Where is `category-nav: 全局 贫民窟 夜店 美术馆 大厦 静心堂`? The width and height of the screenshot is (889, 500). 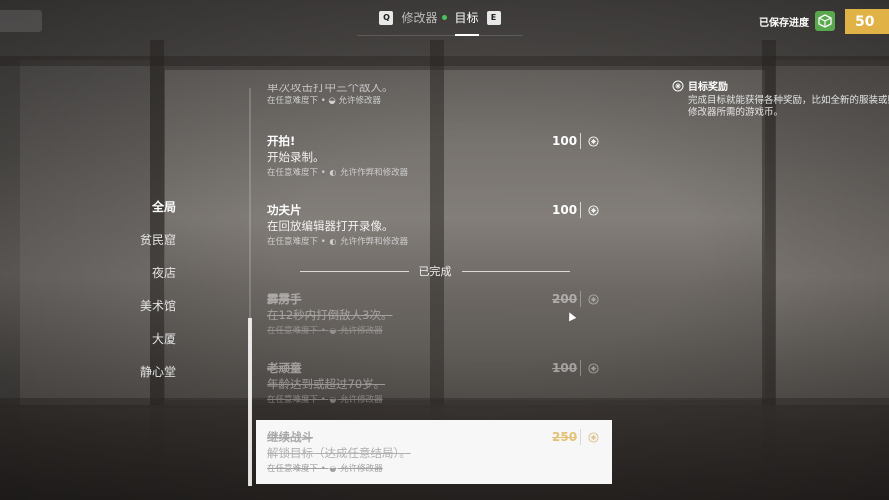 category-nav: 全局 贫民窟 夜店 美术馆 大厦 静心堂 is located at coordinates (148, 289).